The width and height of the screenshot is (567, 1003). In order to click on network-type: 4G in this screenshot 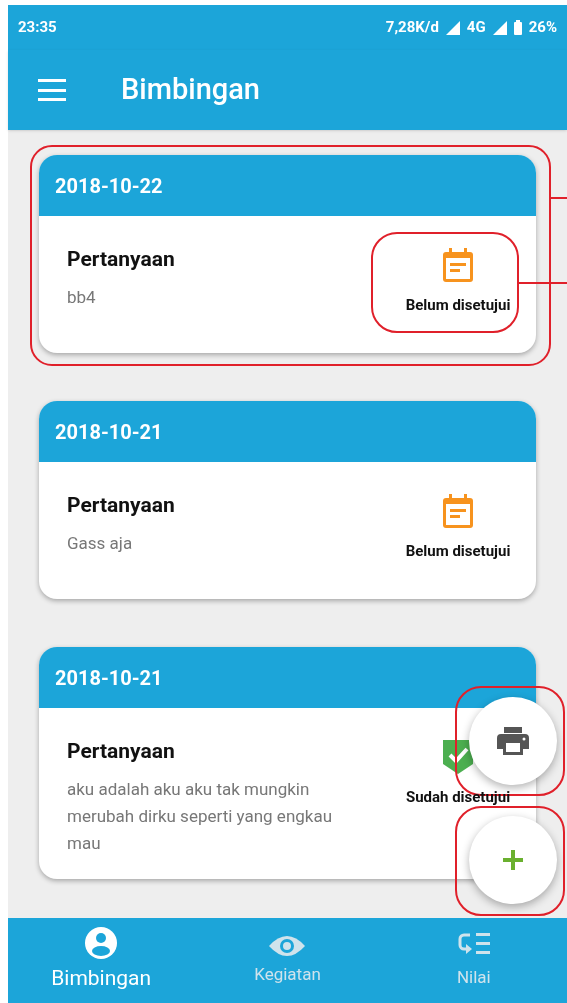, I will do `click(476, 28)`.